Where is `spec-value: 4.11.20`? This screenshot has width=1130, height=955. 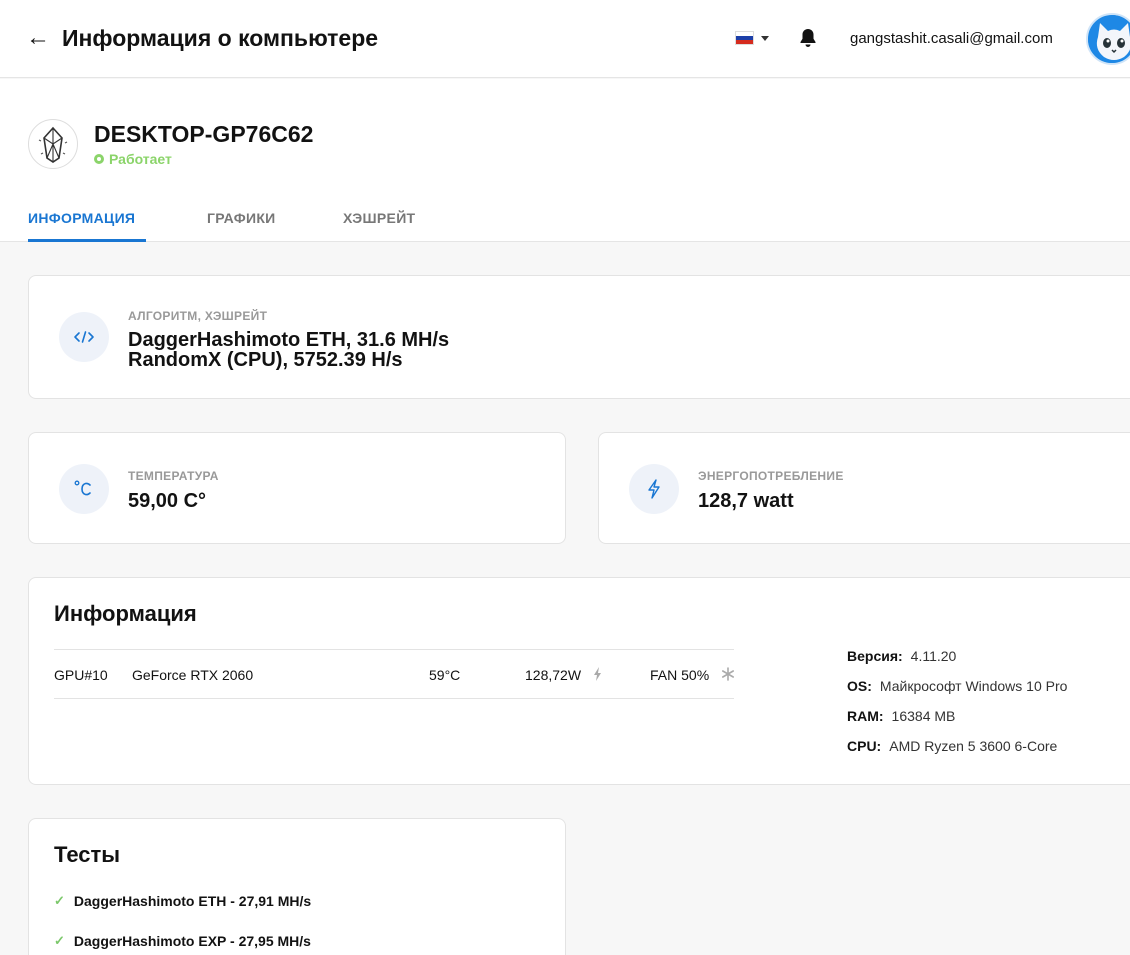
spec-value: 4.11.20 is located at coordinates (933, 656).